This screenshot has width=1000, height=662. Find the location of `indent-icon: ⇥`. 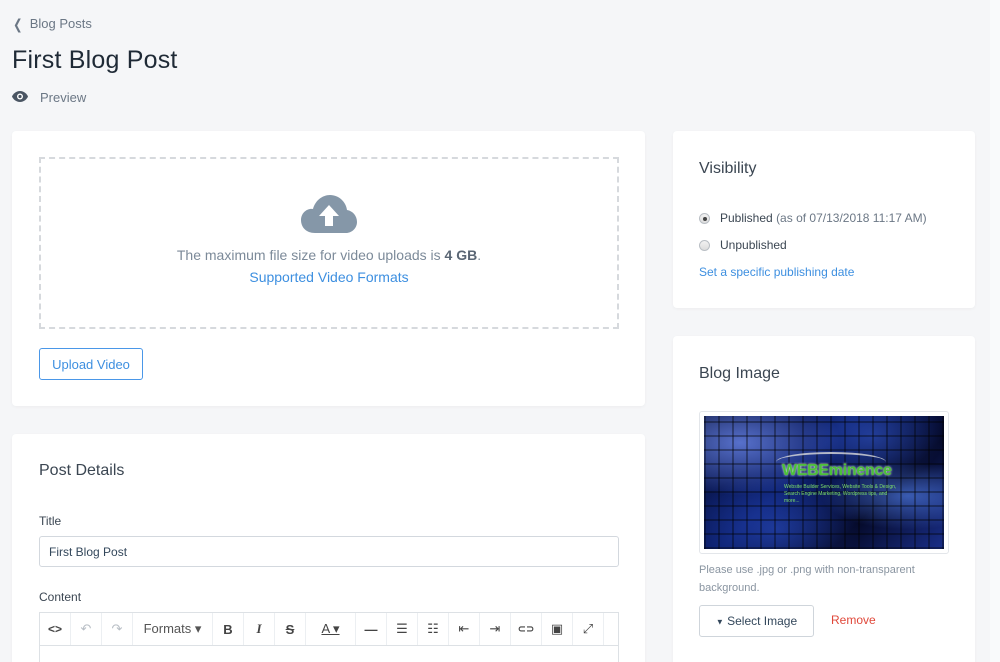

indent-icon: ⇥ is located at coordinates (495, 628).